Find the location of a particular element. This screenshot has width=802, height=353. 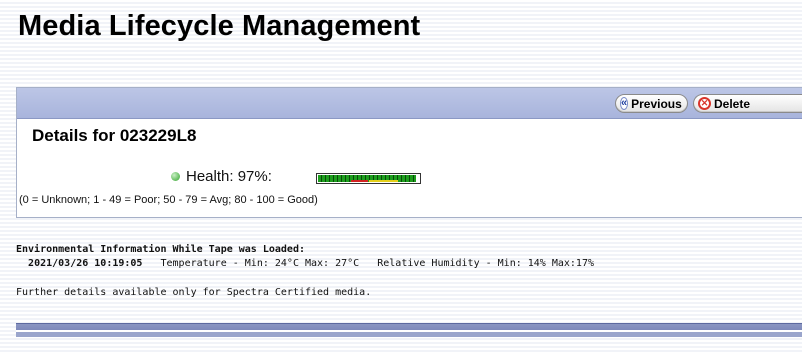

environment-humidity: Relative Humidity - Min: 14% Max:17% is located at coordinates (485, 263).